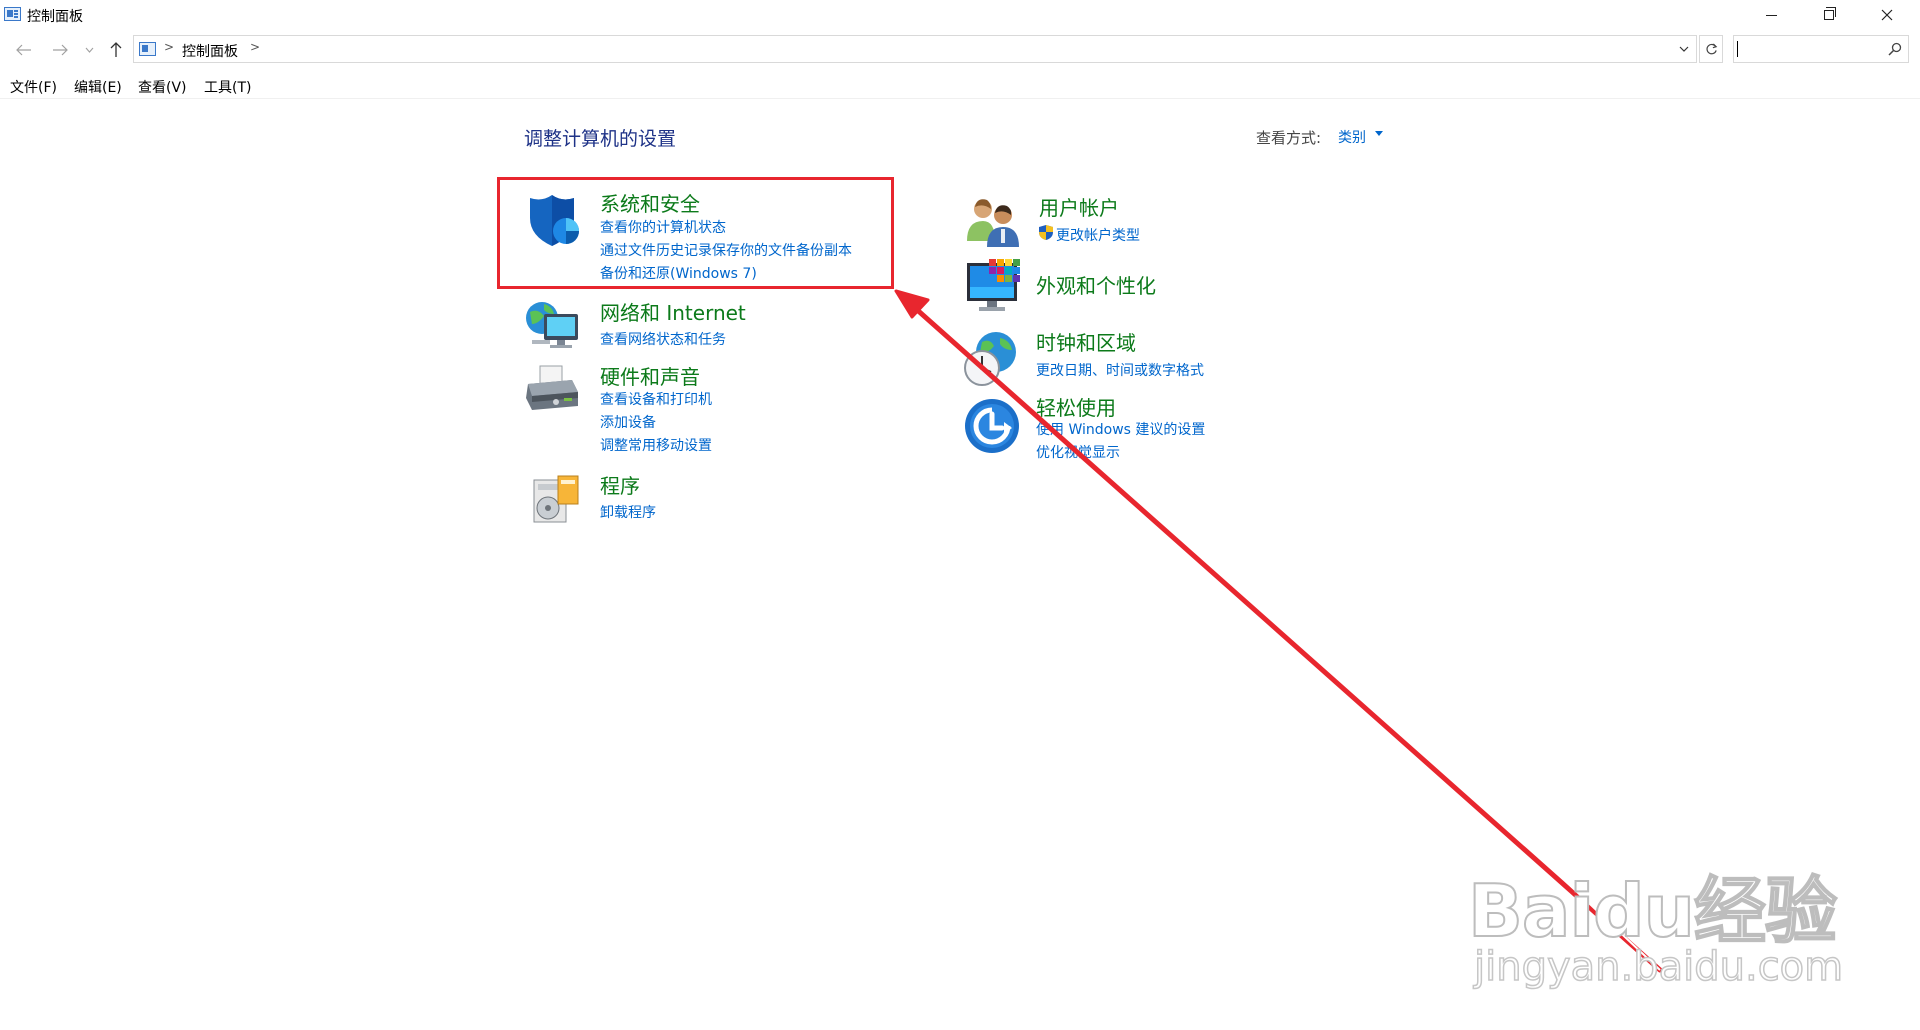 The height and width of the screenshot is (1030, 1920). What do you see at coordinates (1821, 49) in the screenshot?
I see `search-input` at bounding box center [1821, 49].